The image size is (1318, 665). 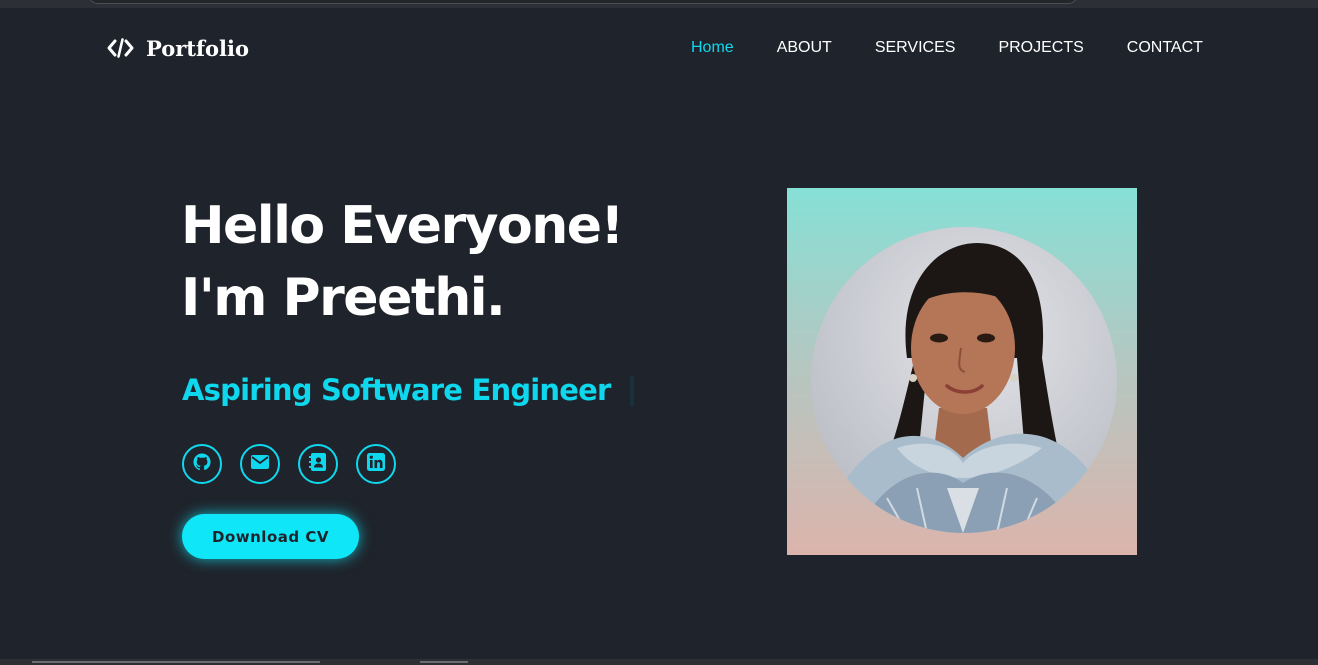 I want to click on nav-home: Home, so click(x=712, y=48).